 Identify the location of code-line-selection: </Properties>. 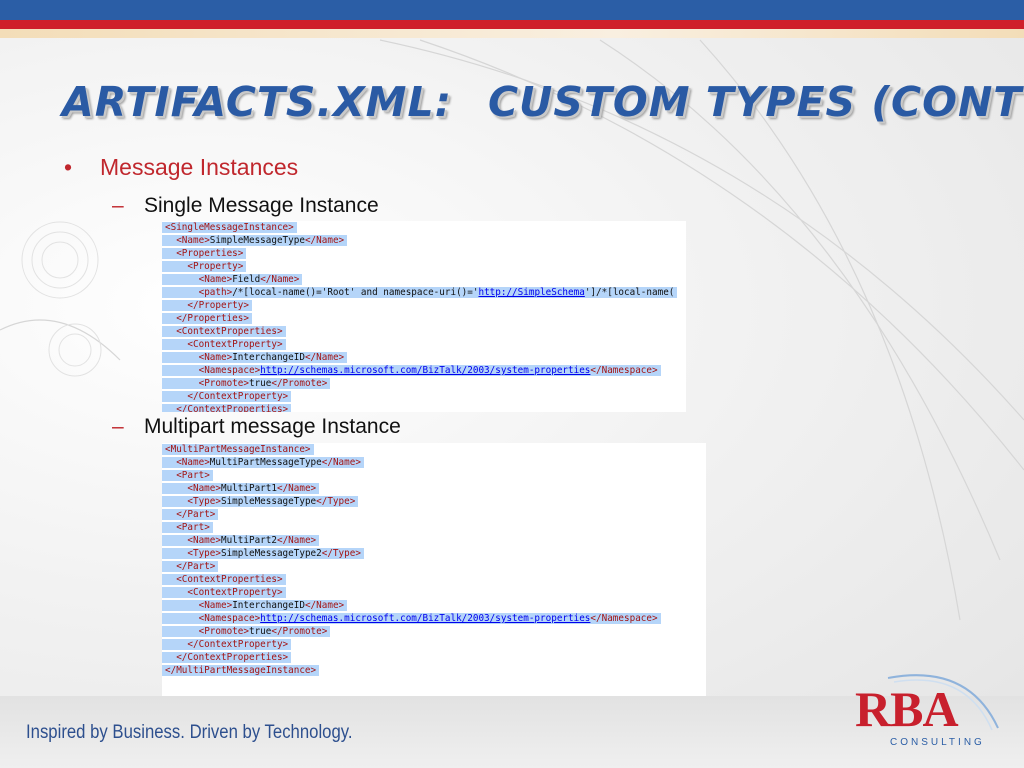
(207, 318).